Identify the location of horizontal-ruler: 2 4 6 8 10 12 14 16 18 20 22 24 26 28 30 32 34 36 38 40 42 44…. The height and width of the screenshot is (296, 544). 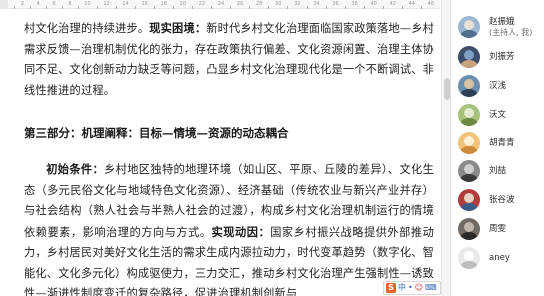
(220, 4).